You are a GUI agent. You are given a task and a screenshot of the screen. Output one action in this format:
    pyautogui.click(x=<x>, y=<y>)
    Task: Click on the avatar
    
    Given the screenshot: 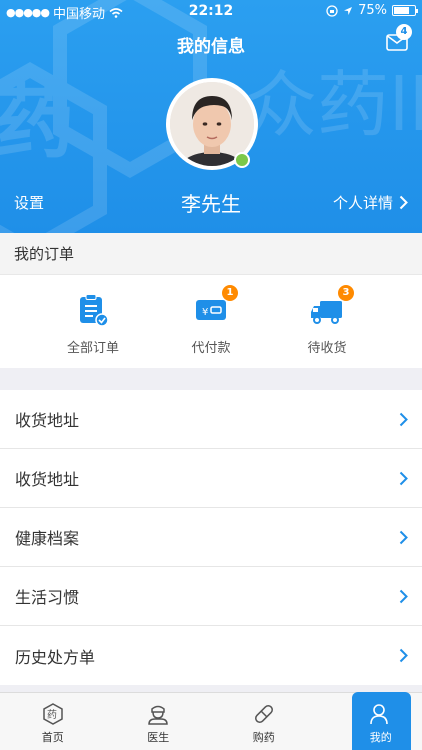 What is the action you would take?
    pyautogui.click(x=212, y=124)
    